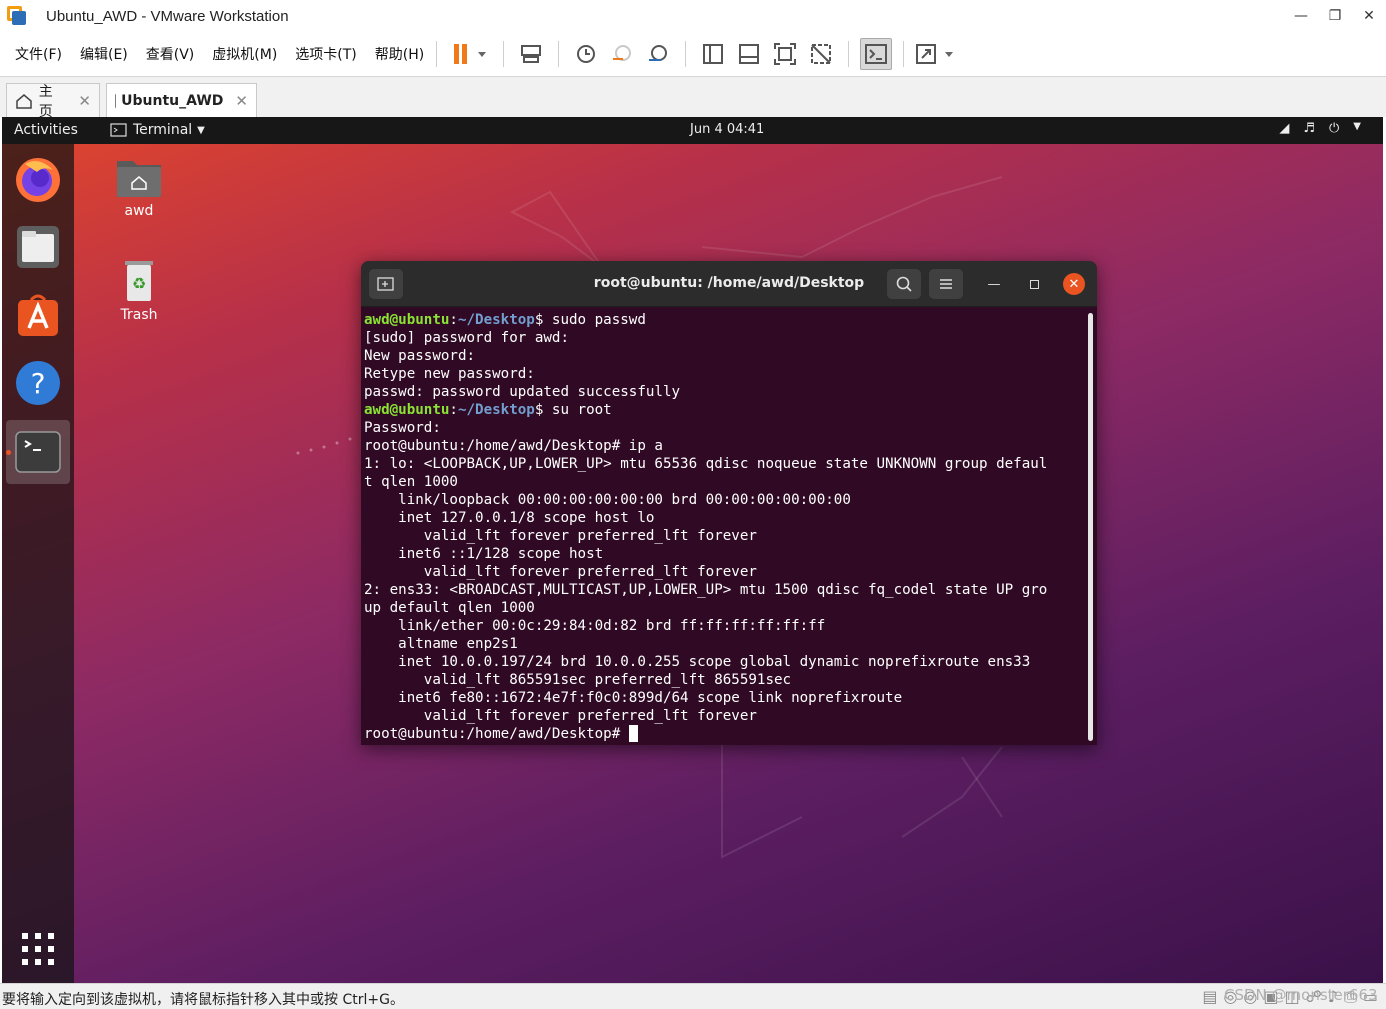  I want to click on app-grid-icon, so click(38, 949).